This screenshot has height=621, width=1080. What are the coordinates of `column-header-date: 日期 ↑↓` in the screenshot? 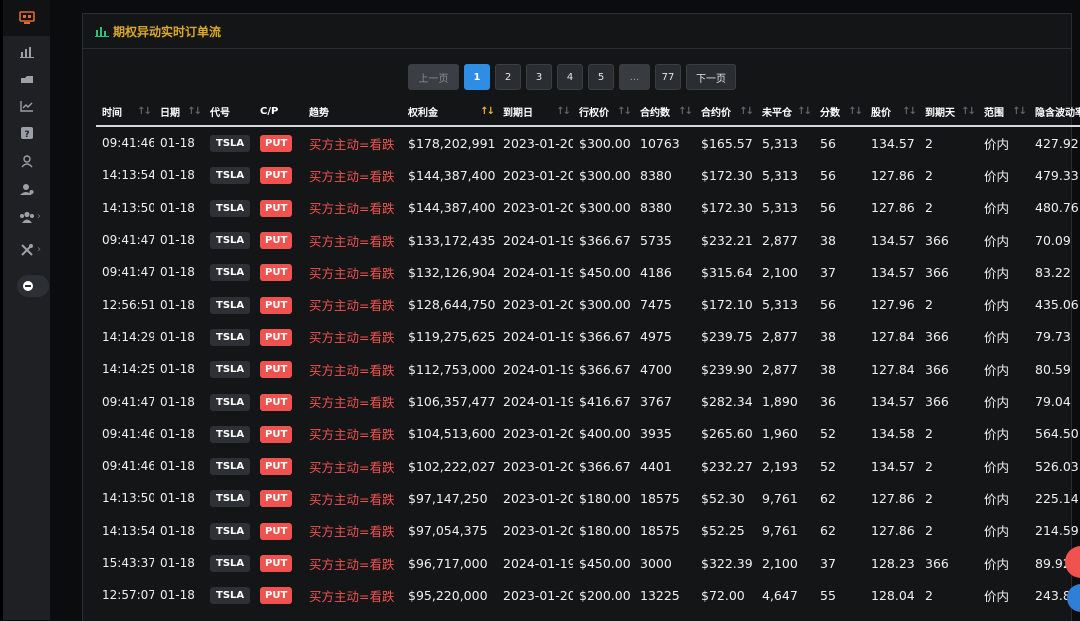 It's located at (179, 112).